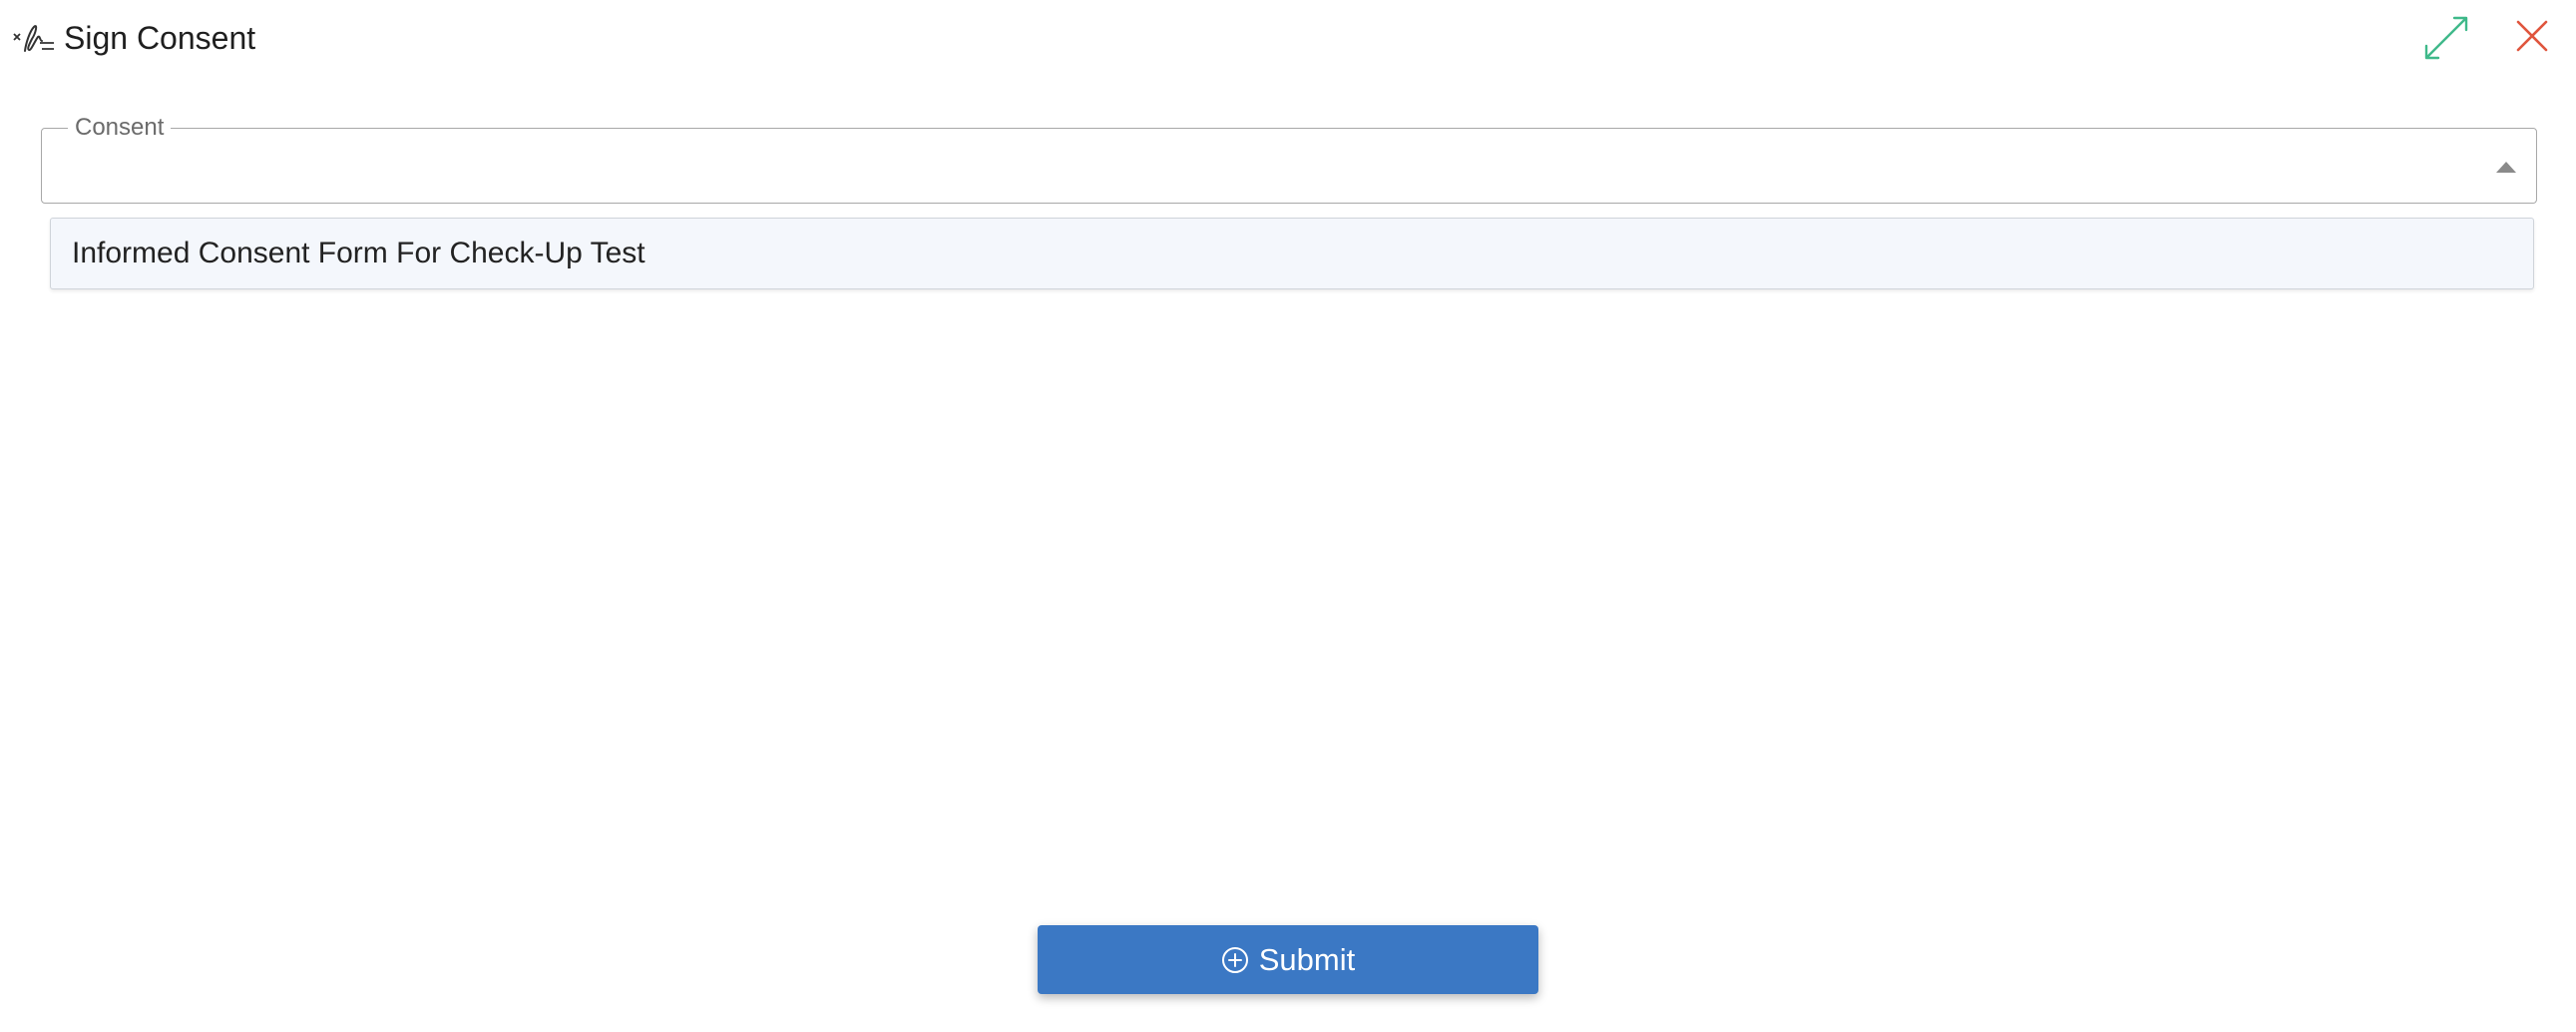 This screenshot has width=2576, height=1032. Describe the element at coordinates (1288, 38) in the screenshot. I see `dialog-header: Sign Consent` at that location.